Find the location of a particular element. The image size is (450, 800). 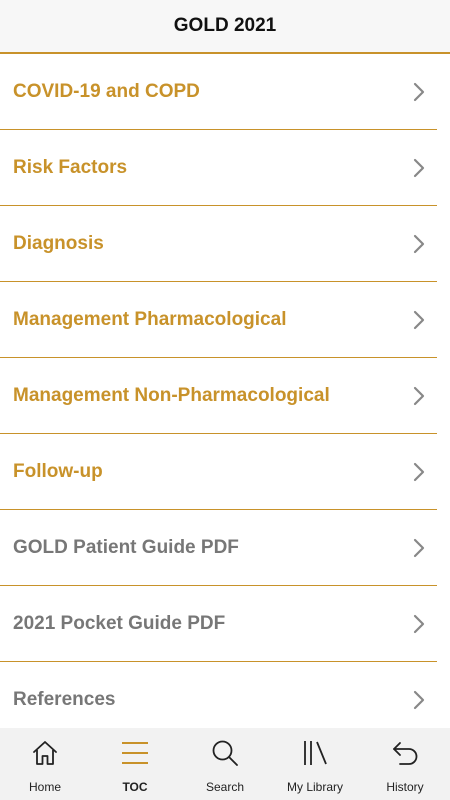

tab-search: Search is located at coordinates (225, 764).